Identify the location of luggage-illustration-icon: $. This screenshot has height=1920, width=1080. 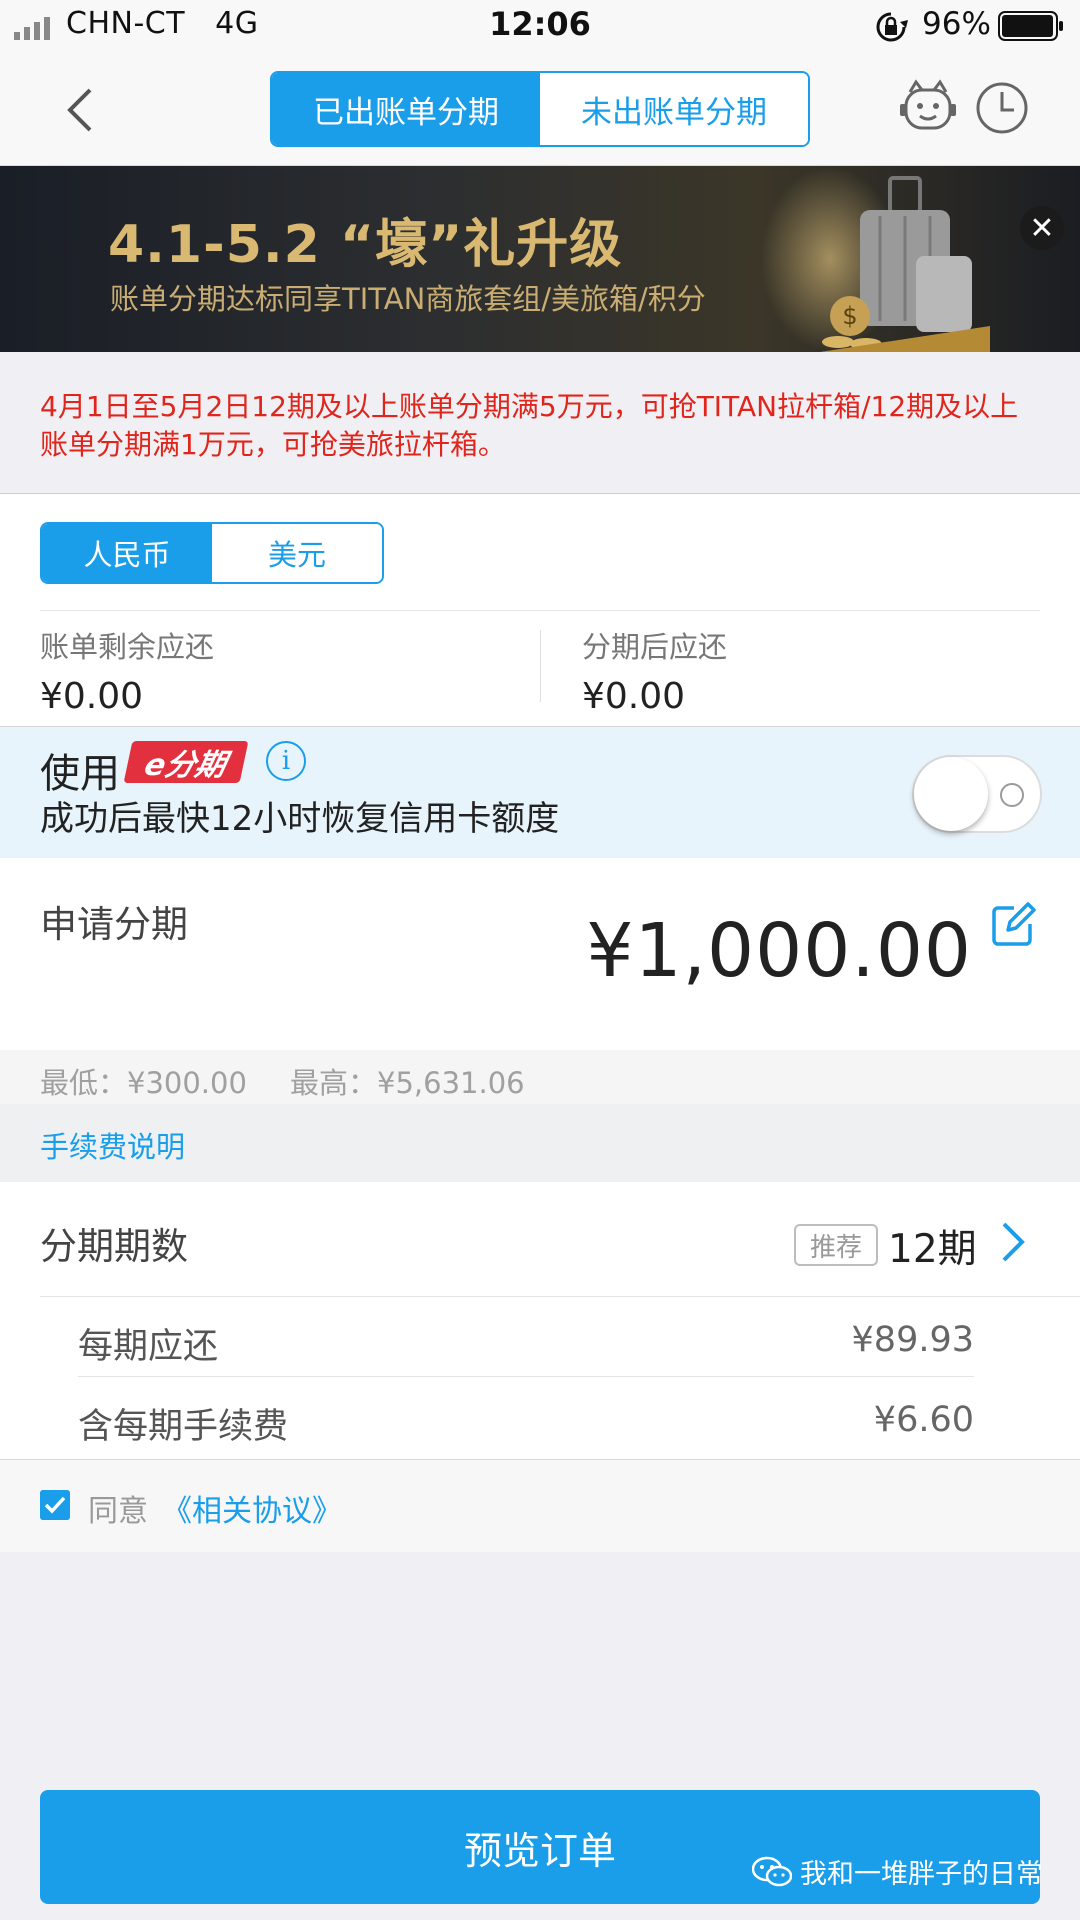
(905, 264).